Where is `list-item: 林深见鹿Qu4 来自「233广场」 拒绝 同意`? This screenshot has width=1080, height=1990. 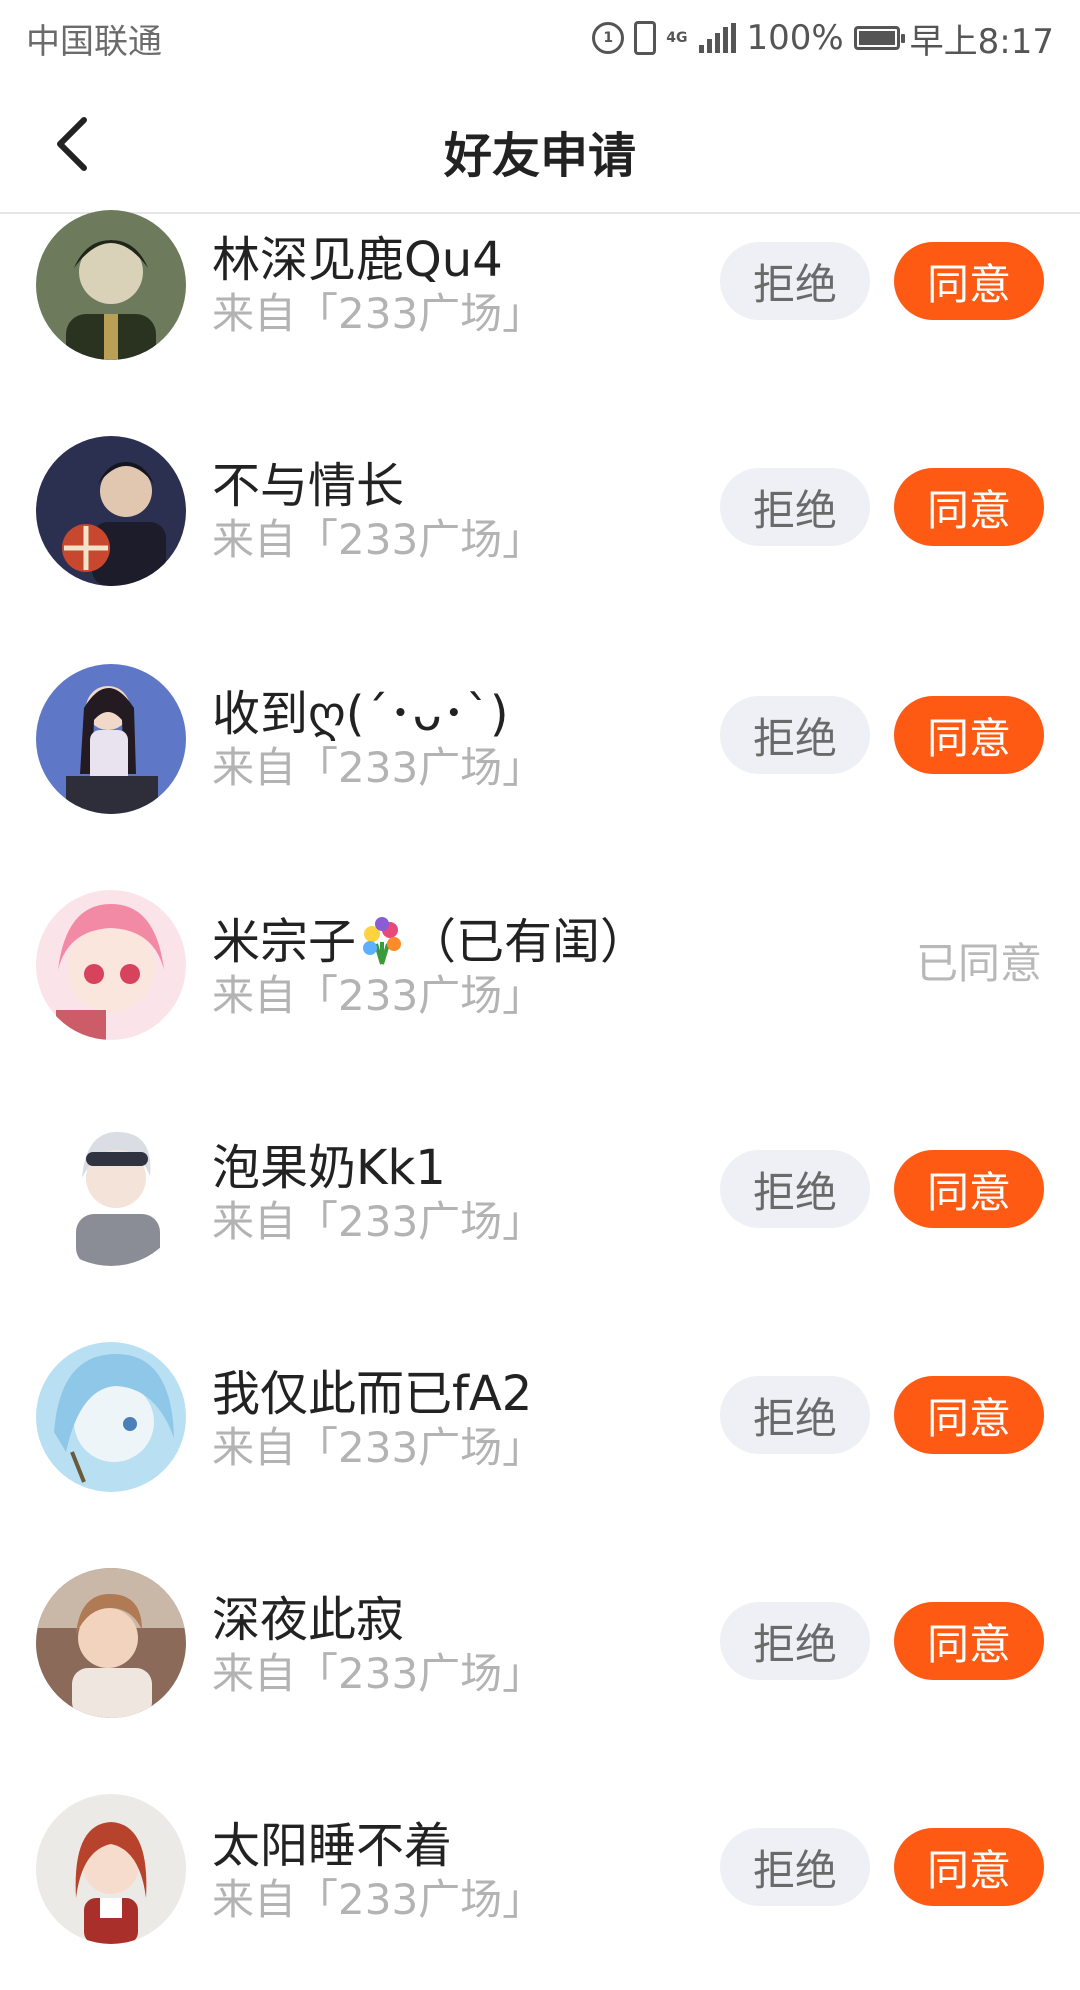
list-item: 林深见鹿Qu4 来自「233广场」 拒绝 同意 is located at coordinates (540, 323).